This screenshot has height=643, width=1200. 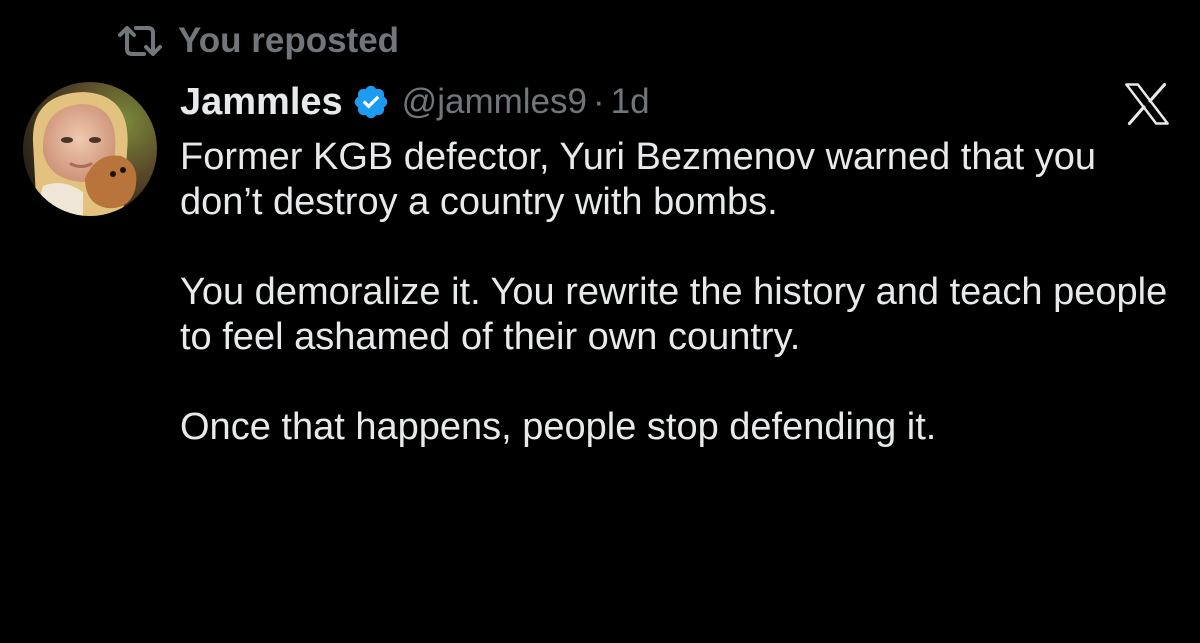 I want to click on avatar, so click(x=90, y=149).